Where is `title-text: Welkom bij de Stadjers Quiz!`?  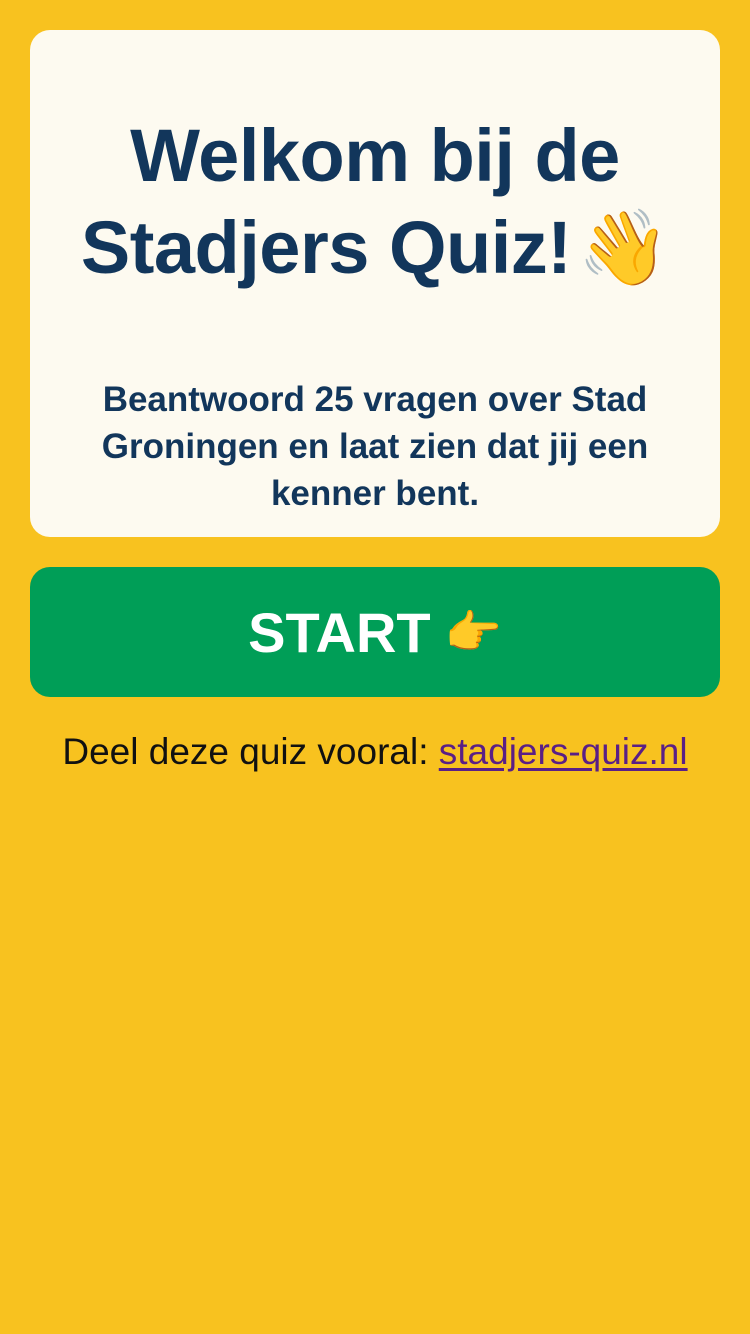
title-text: Welkom bij de Stadjers Quiz! is located at coordinates (350, 201).